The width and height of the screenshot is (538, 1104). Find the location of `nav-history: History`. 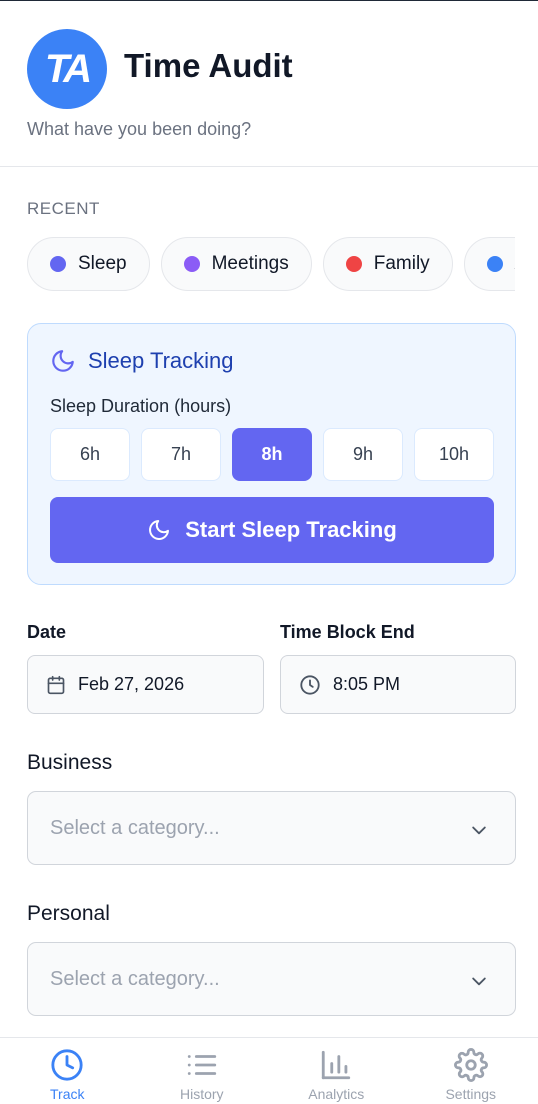

nav-history: History is located at coordinates (202, 1071).